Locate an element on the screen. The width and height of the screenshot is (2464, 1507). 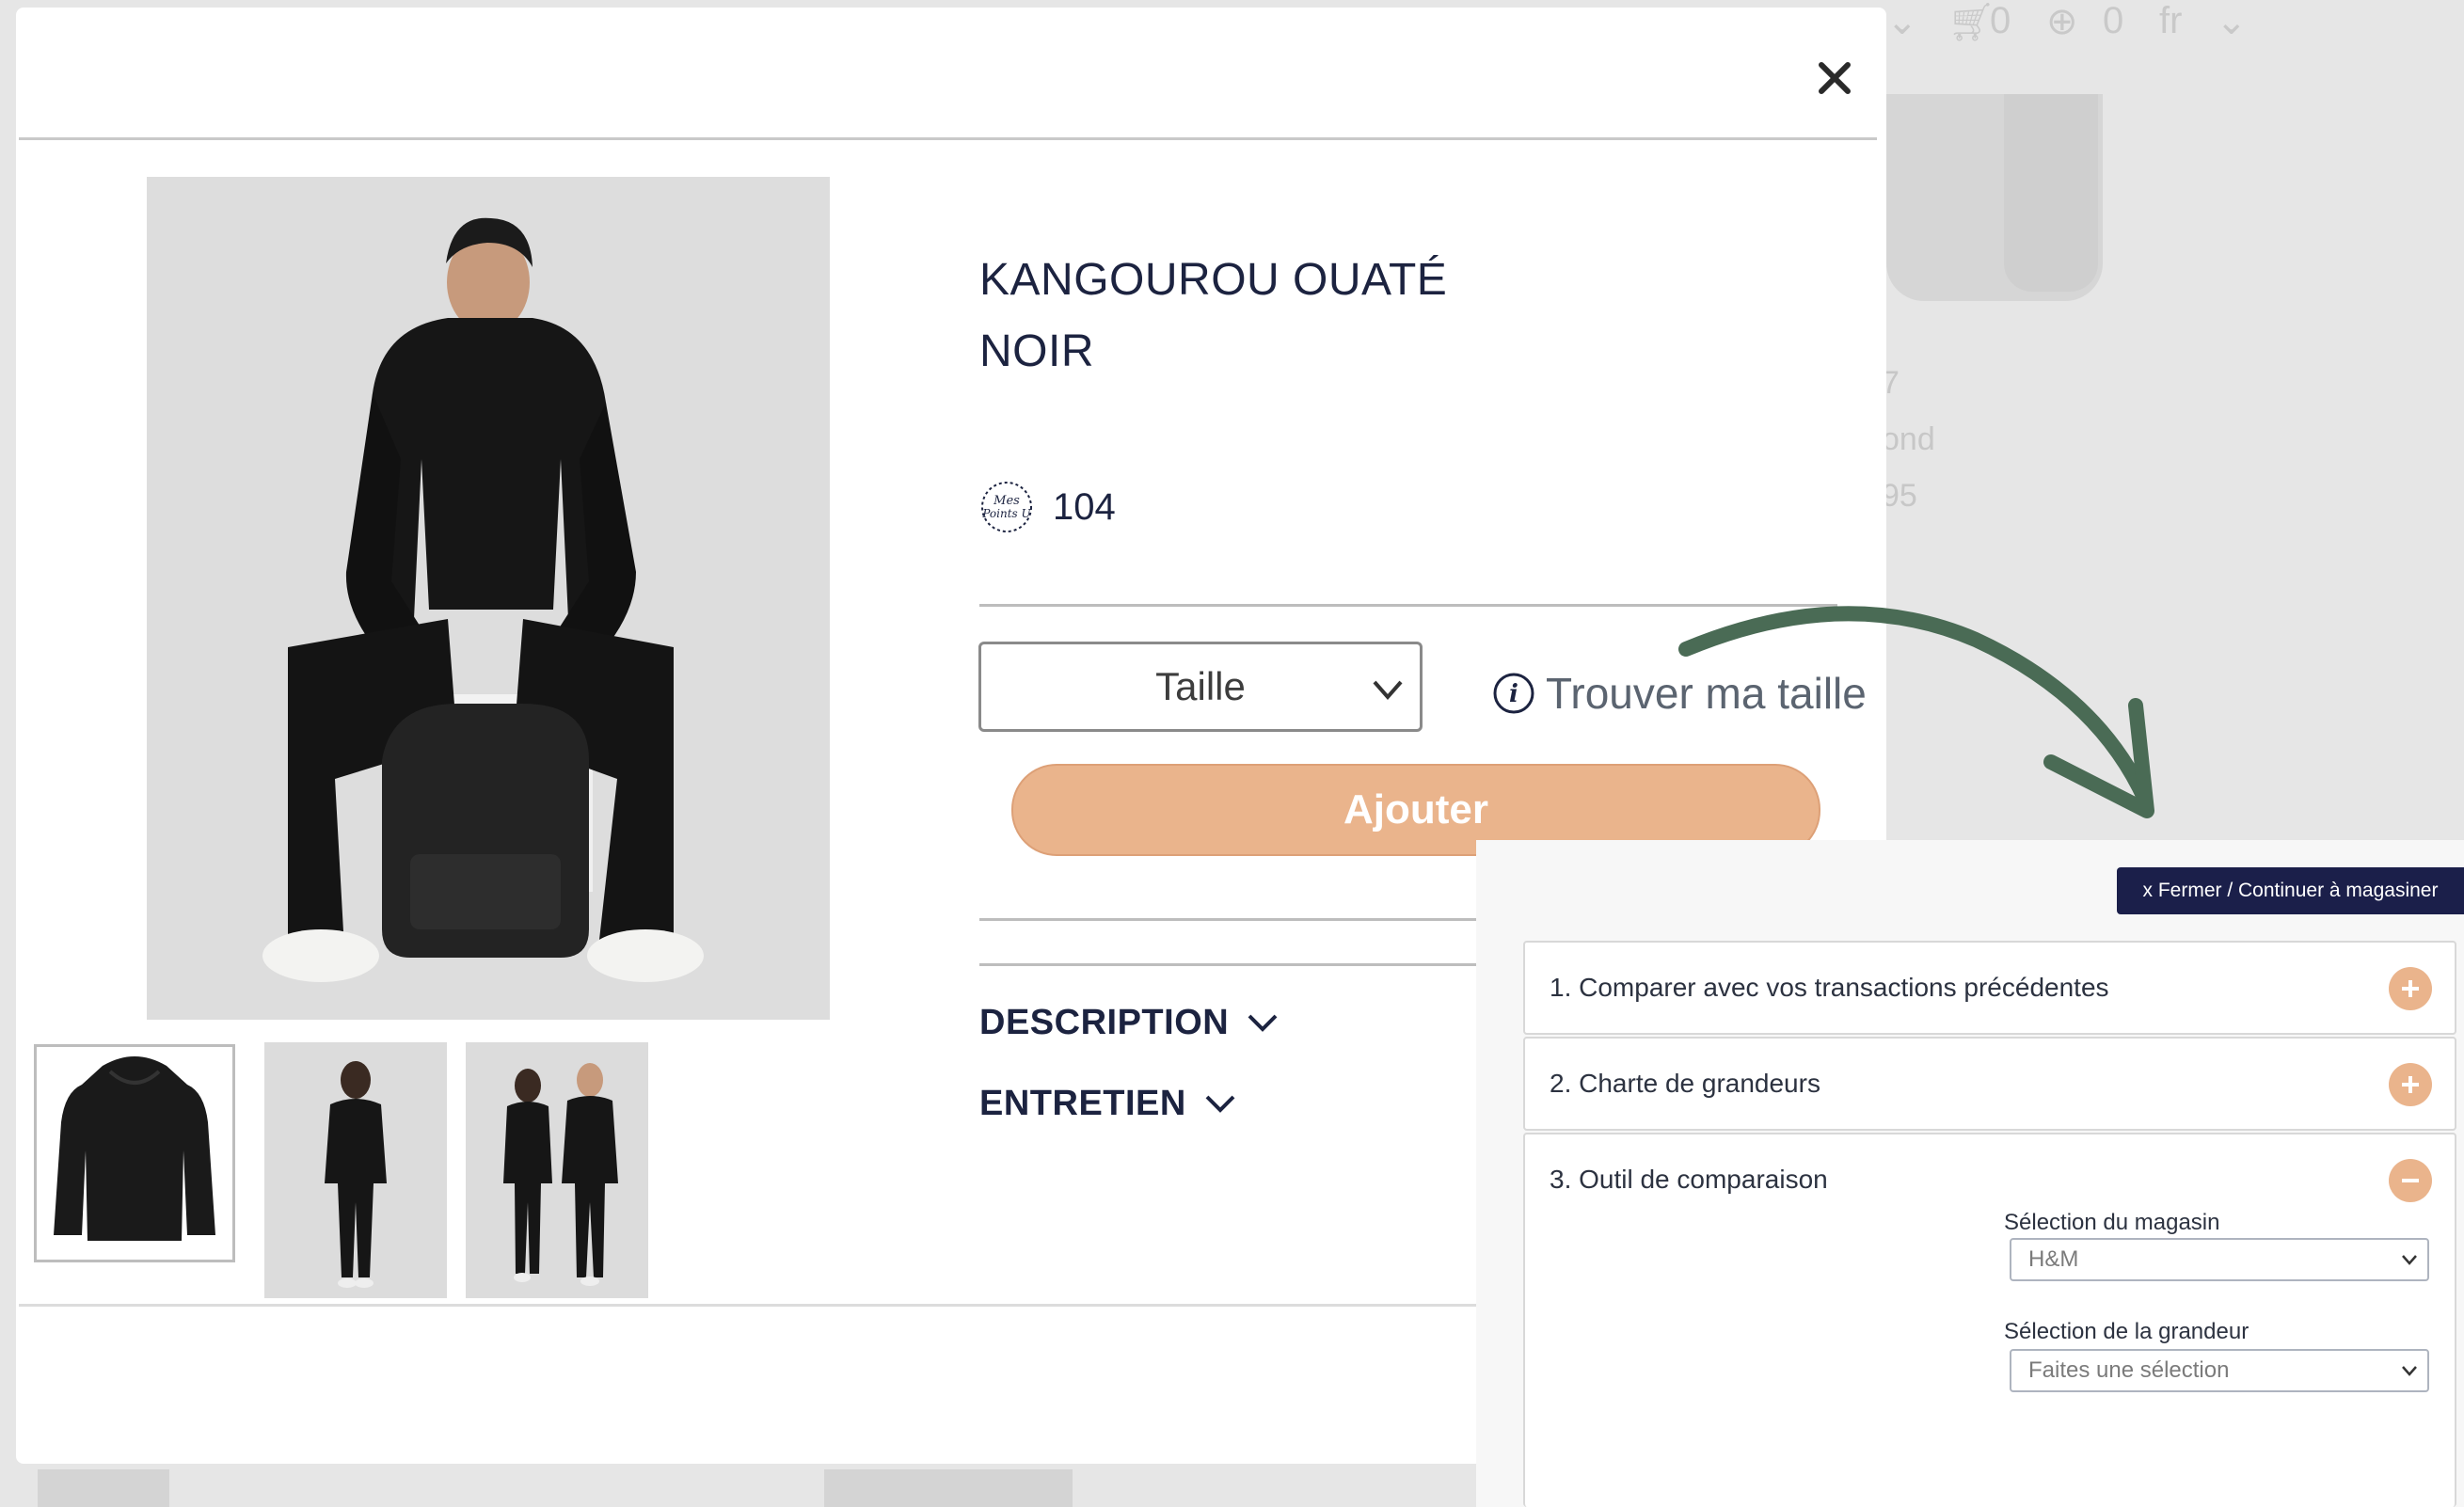
close-icon is located at coordinates (1834, 78).